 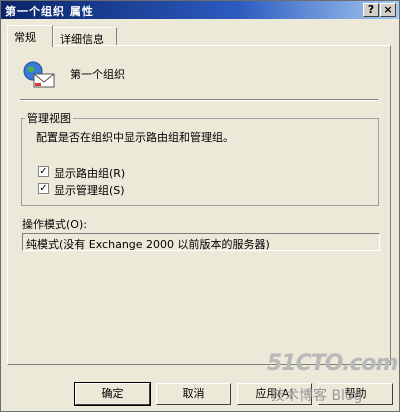 What do you see at coordinates (371, 10) in the screenshot?
I see `help-title-button: ?` at bounding box center [371, 10].